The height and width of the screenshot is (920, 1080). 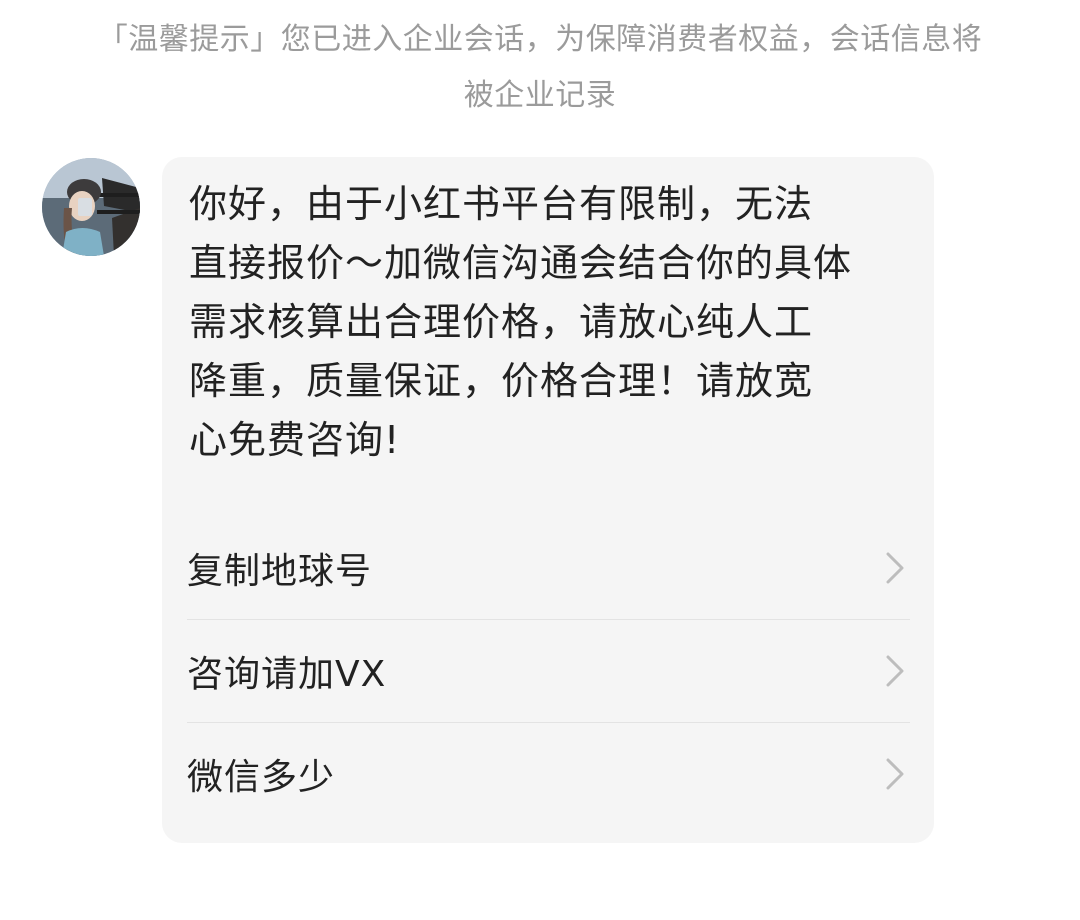 What do you see at coordinates (501, 204) in the screenshot?
I see `message-line: 你好，由于小红书平台有限制，无法` at bounding box center [501, 204].